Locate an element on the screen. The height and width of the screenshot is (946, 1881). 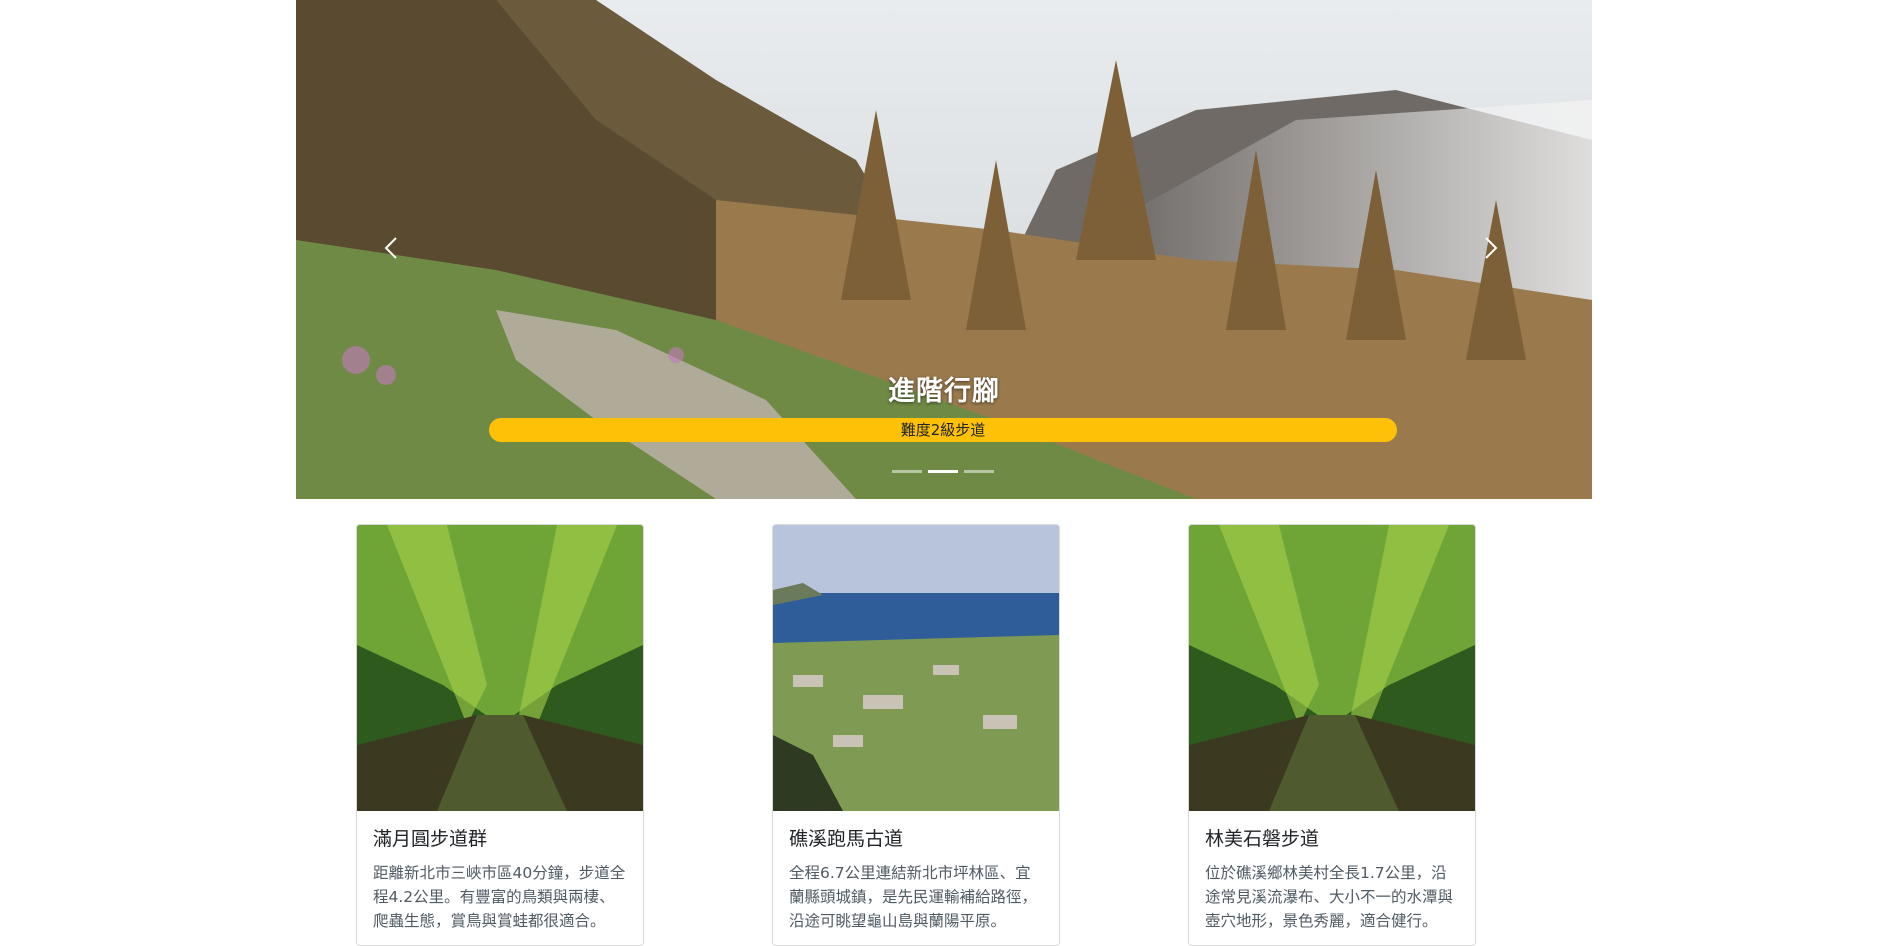
card-title: 滿月圓步道群 is located at coordinates (430, 839).